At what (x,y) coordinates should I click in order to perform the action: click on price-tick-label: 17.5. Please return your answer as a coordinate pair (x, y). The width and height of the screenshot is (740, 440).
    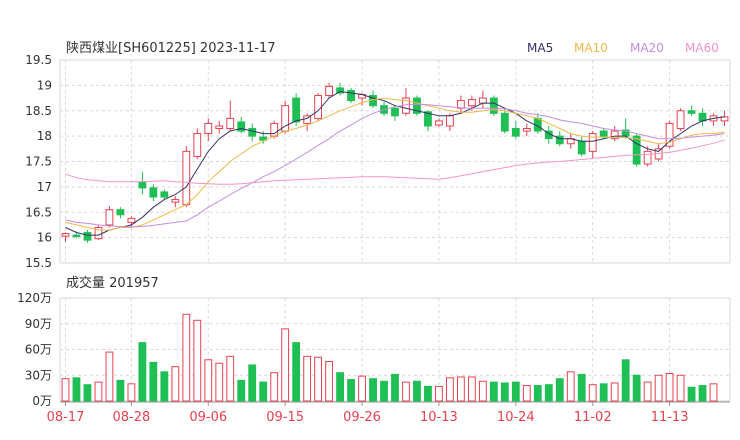
    Looking at the image, I should click on (38, 162).